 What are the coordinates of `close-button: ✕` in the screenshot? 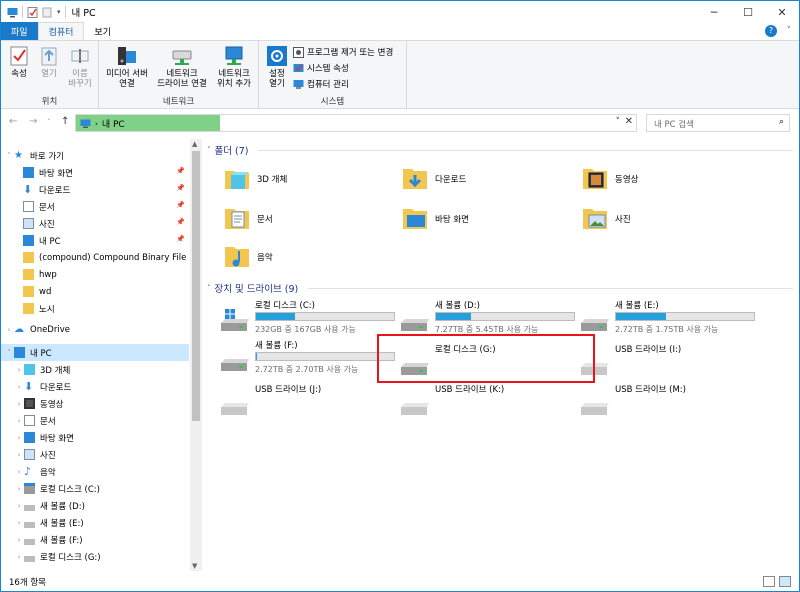 It's located at (782, 12).